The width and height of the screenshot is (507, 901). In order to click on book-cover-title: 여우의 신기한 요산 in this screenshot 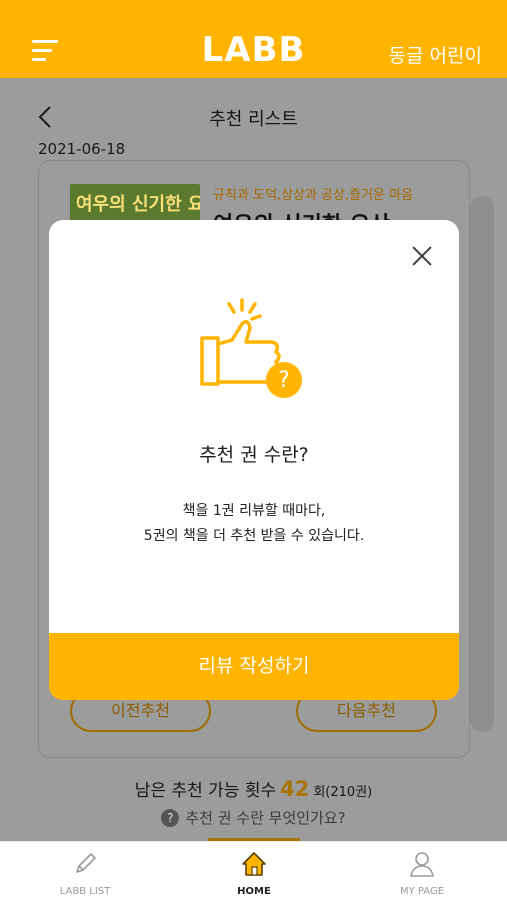, I will do `click(138, 204)`.